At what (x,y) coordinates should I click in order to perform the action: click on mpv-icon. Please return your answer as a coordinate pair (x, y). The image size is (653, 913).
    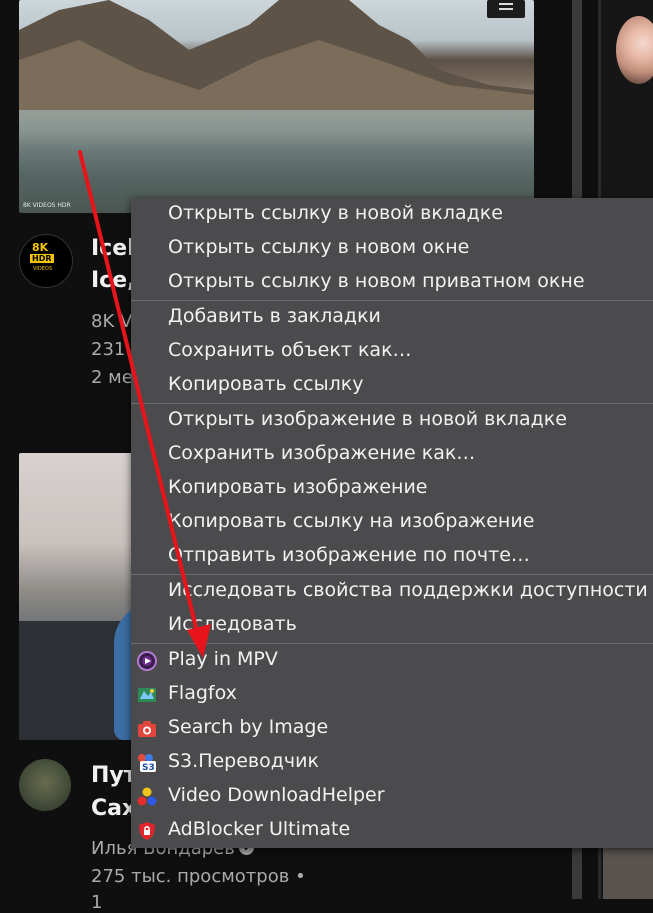
    Looking at the image, I should click on (147, 661).